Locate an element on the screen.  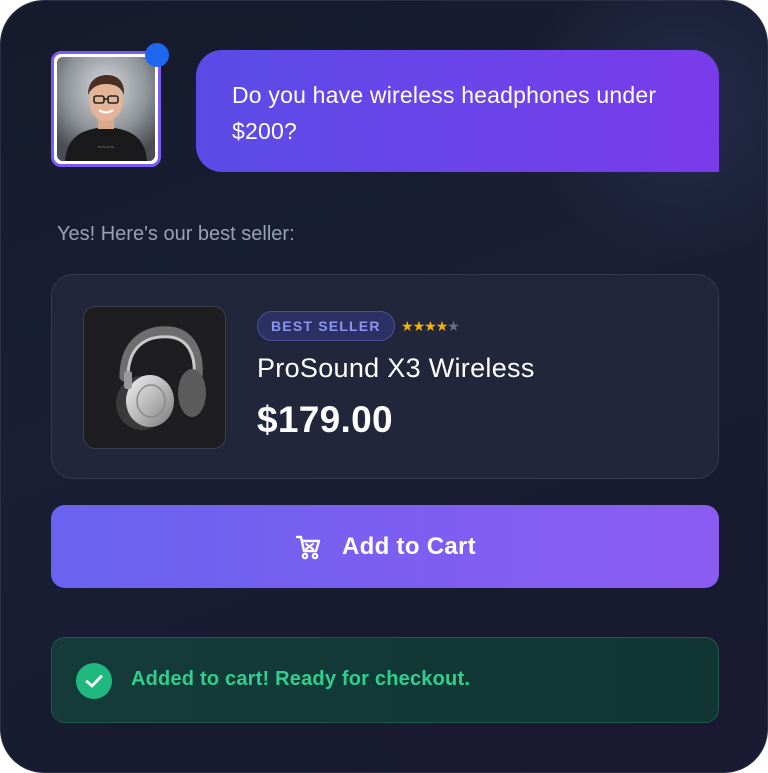
best-seller-badge: BEST SELLER is located at coordinates (326, 326).